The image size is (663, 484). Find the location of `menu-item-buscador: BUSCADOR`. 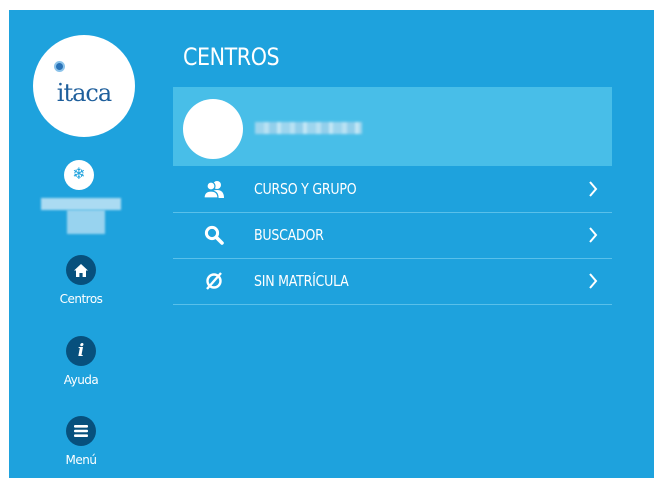

menu-item-buscador: BUSCADOR is located at coordinates (392, 236).